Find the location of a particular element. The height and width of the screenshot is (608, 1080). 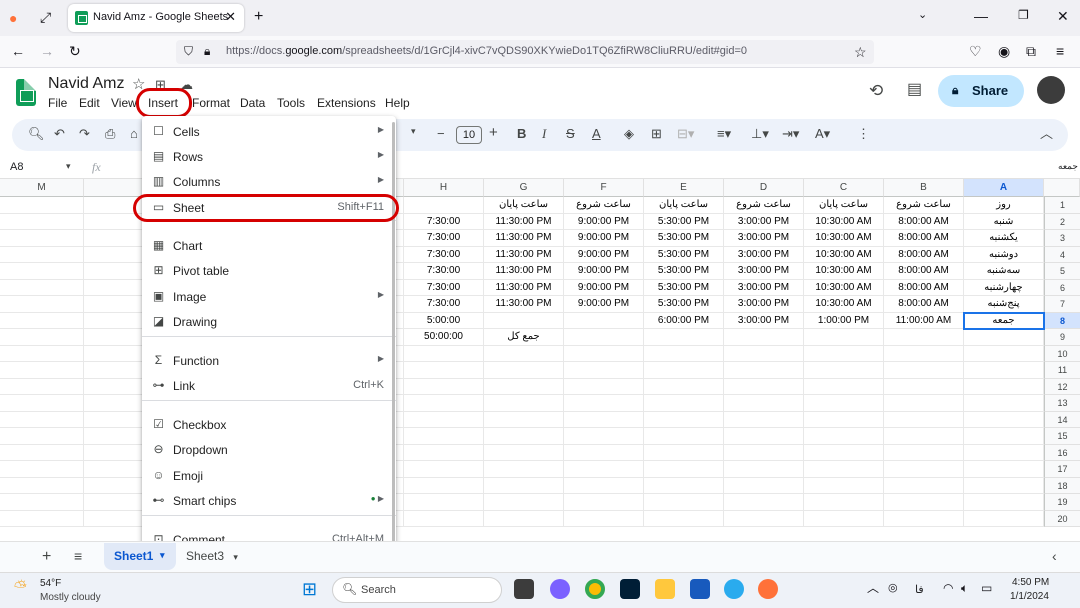

column-header-e: E is located at coordinates (684, 188).